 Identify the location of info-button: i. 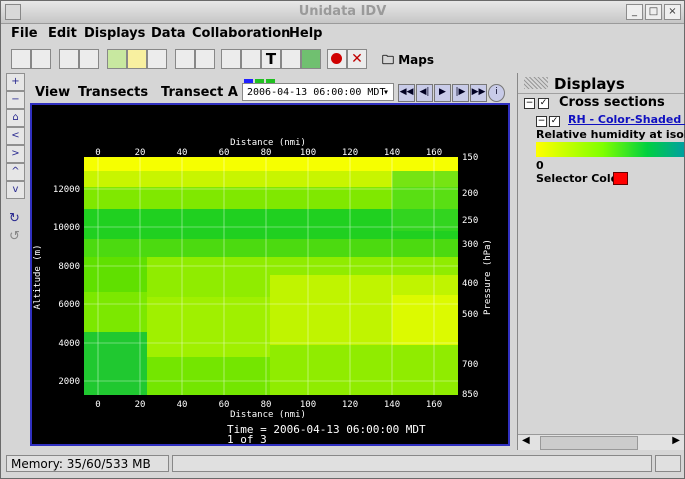
(496, 93).